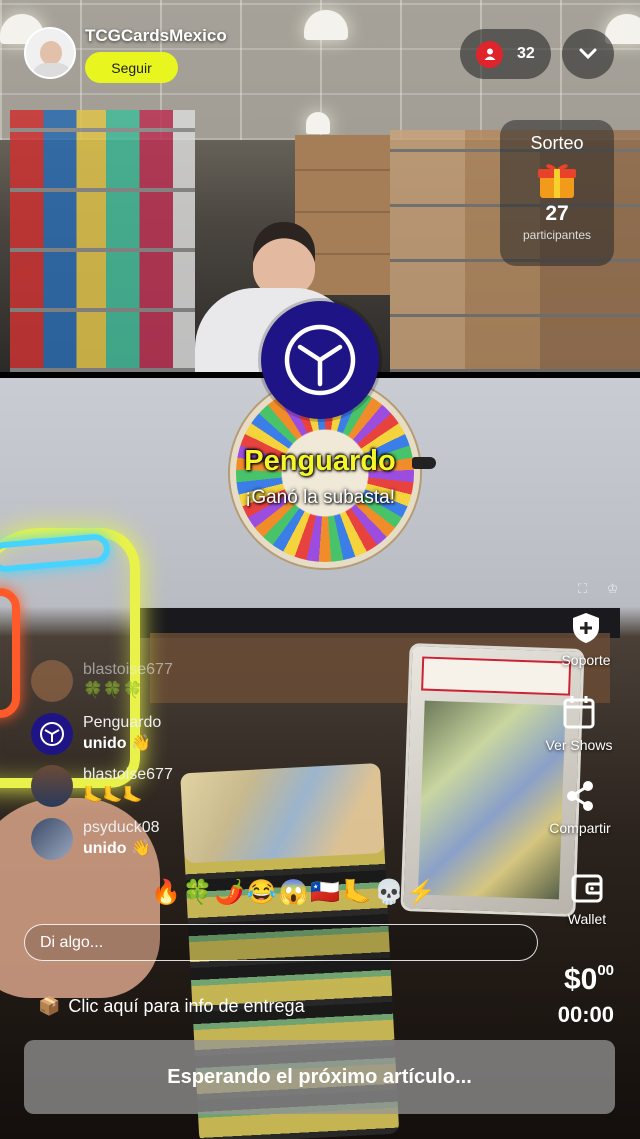 Image resolution: width=640 pixels, height=1139 pixels. Describe the element at coordinates (580, 796) in the screenshot. I see `share-icon` at that location.